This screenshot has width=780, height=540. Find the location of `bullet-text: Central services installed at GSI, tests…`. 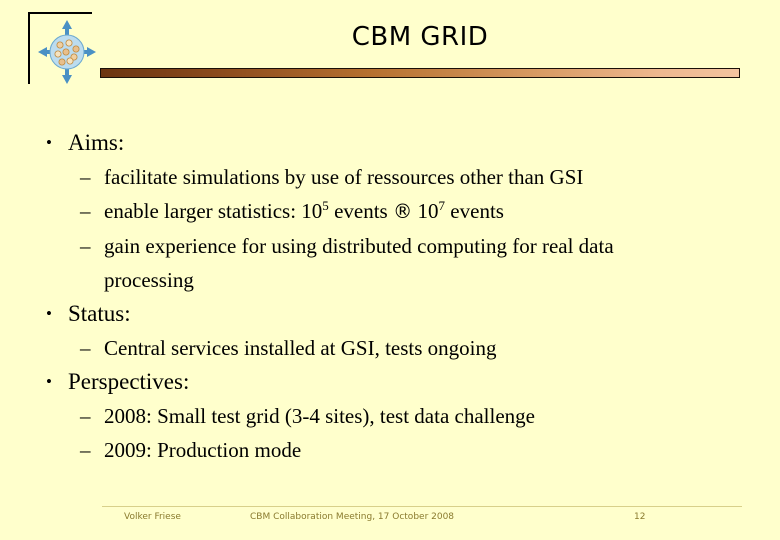

bullet-text: Central services installed at GSI, tests… is located at coordinates (300, 348).